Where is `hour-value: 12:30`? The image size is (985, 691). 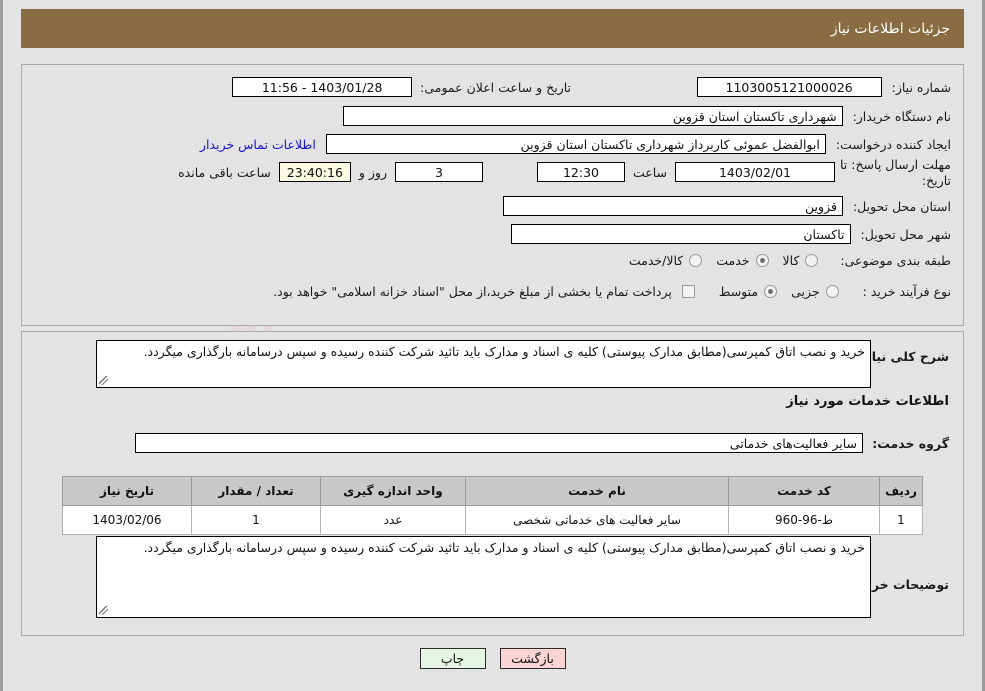
hour-value: 12:30 is located at coordinates (580, 172).